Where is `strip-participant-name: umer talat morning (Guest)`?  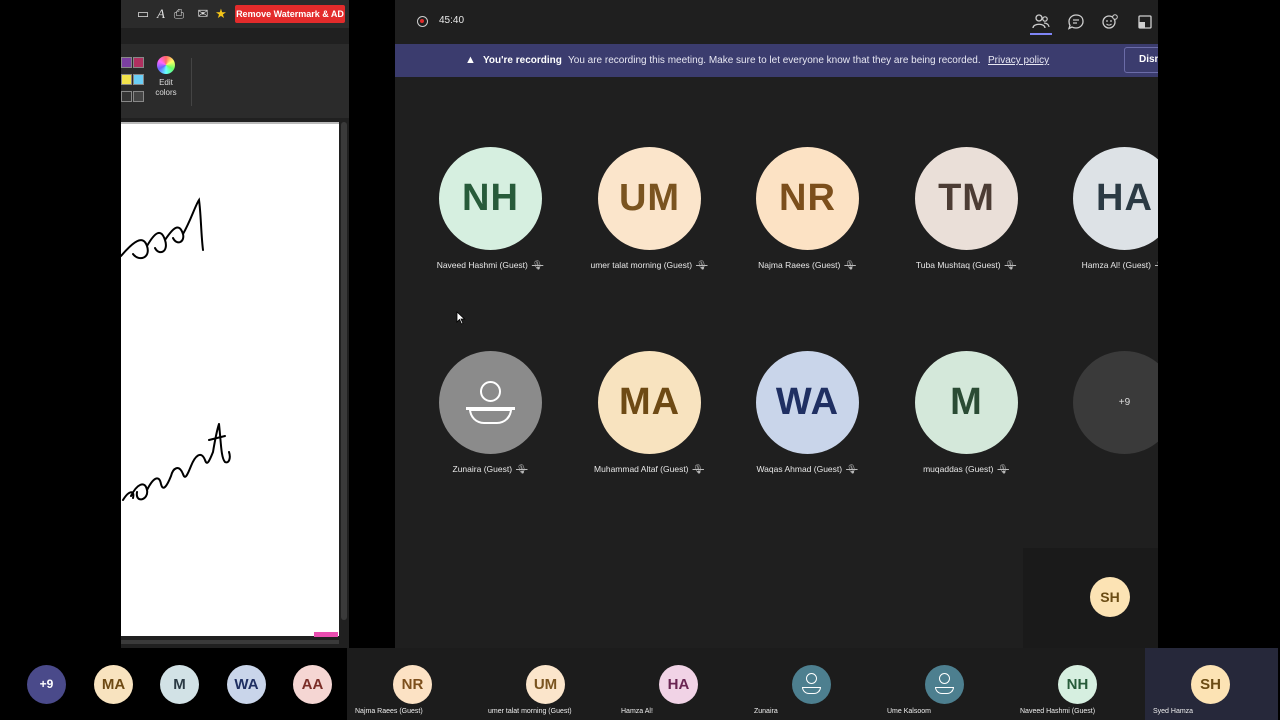 strip-participant-name: umer talat morning (Guest) is located at coordinates (530, 711).